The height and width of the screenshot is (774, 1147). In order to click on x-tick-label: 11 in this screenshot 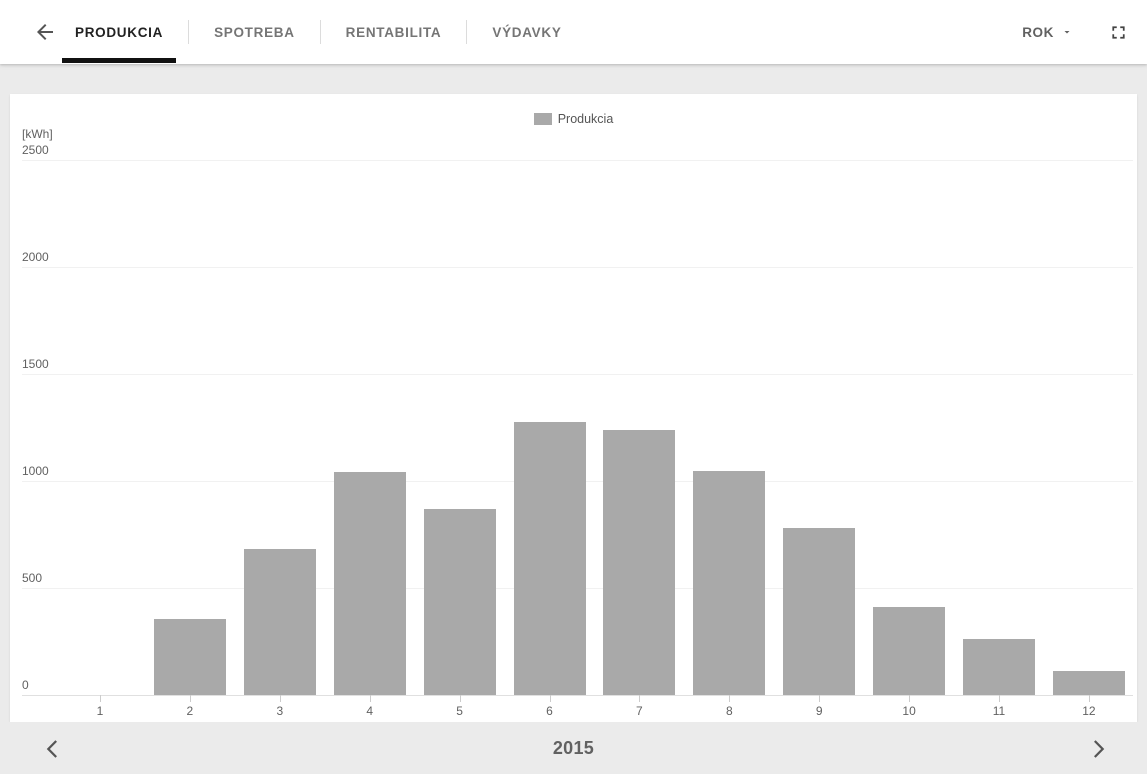, I will do `click(999, 711)`.